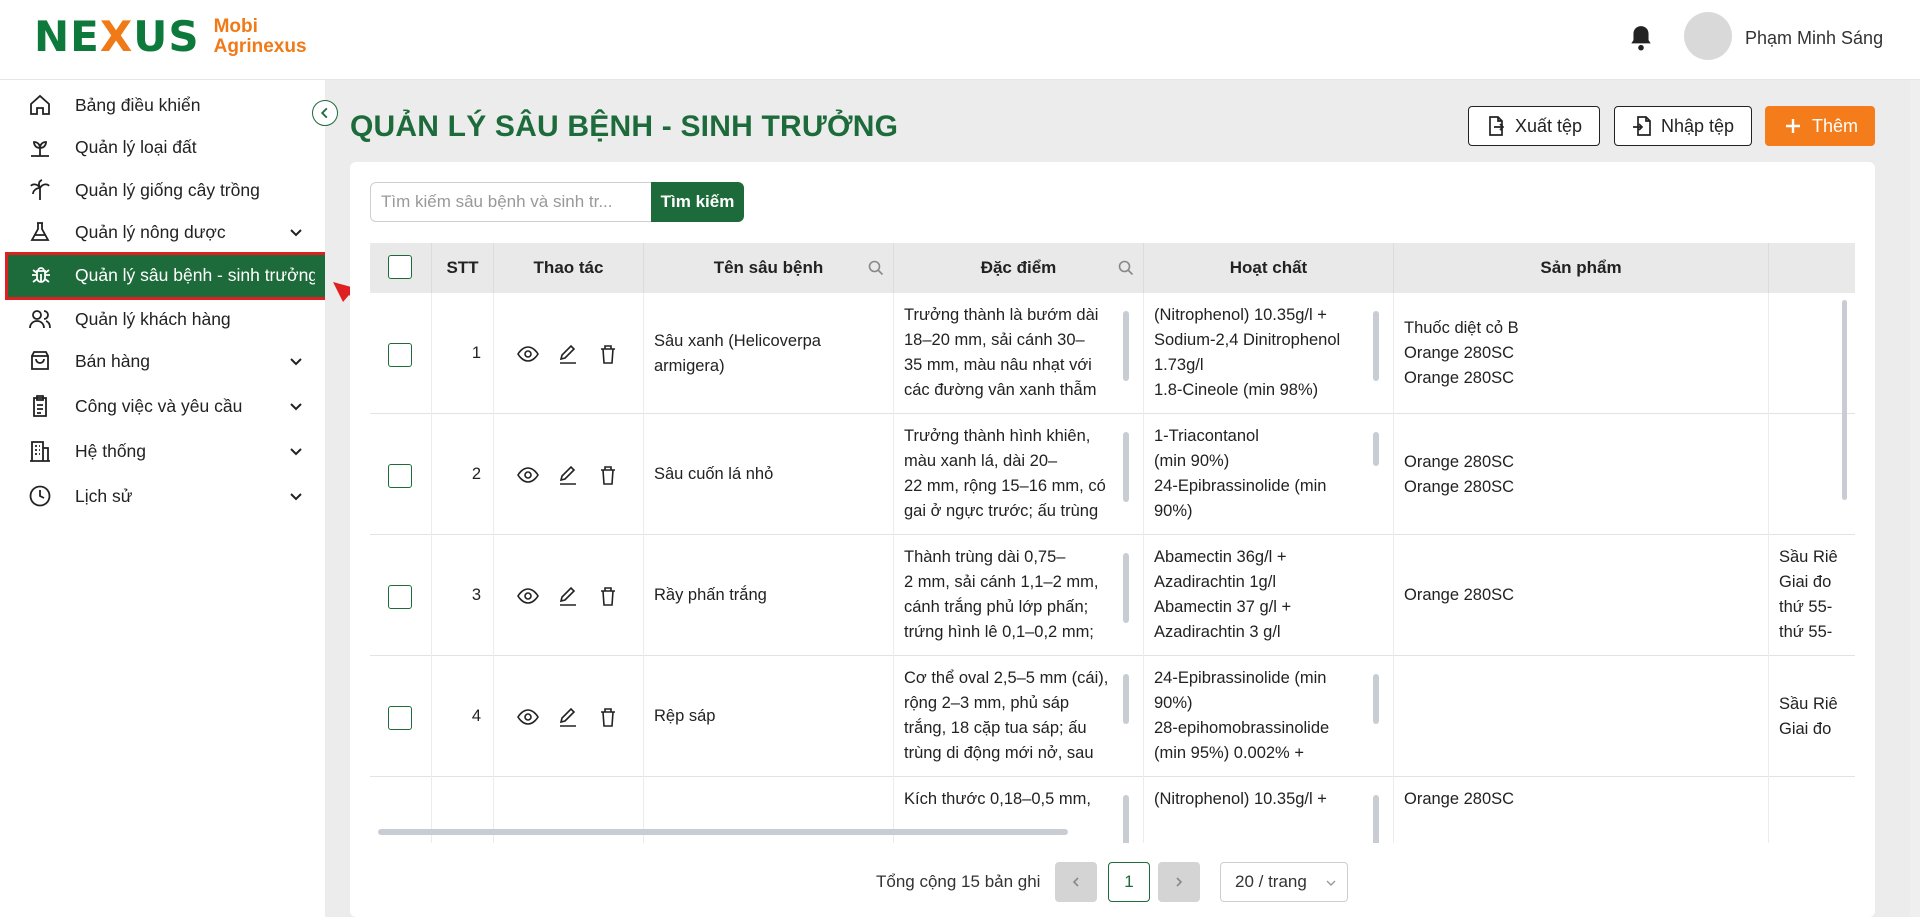 The image size is (1920, 917). I want to click on products-text: Orange 280SC, so click(1459, 595).